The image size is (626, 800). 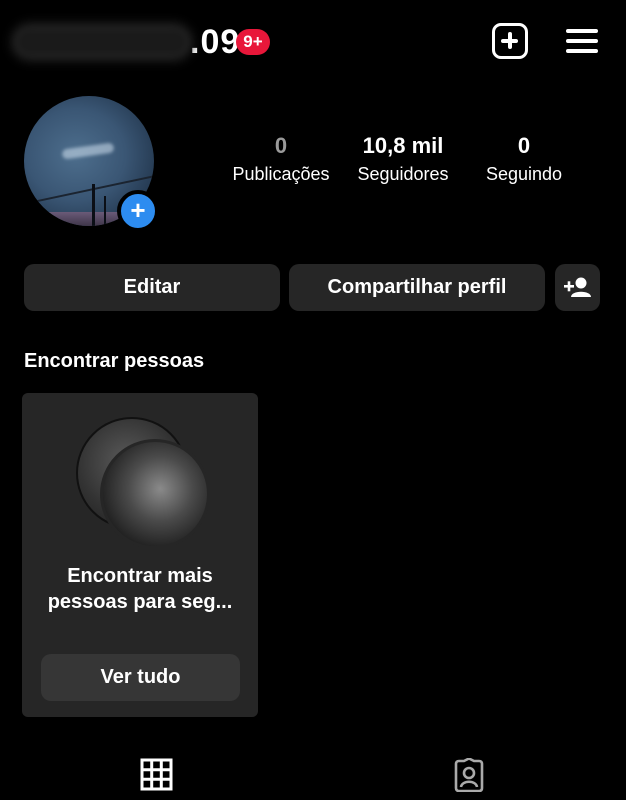 What do you see at coordinates (403, 145) in the screenshot?
I see `stat-followers-value: 10,8 mil` at bounding box center [403, 145].